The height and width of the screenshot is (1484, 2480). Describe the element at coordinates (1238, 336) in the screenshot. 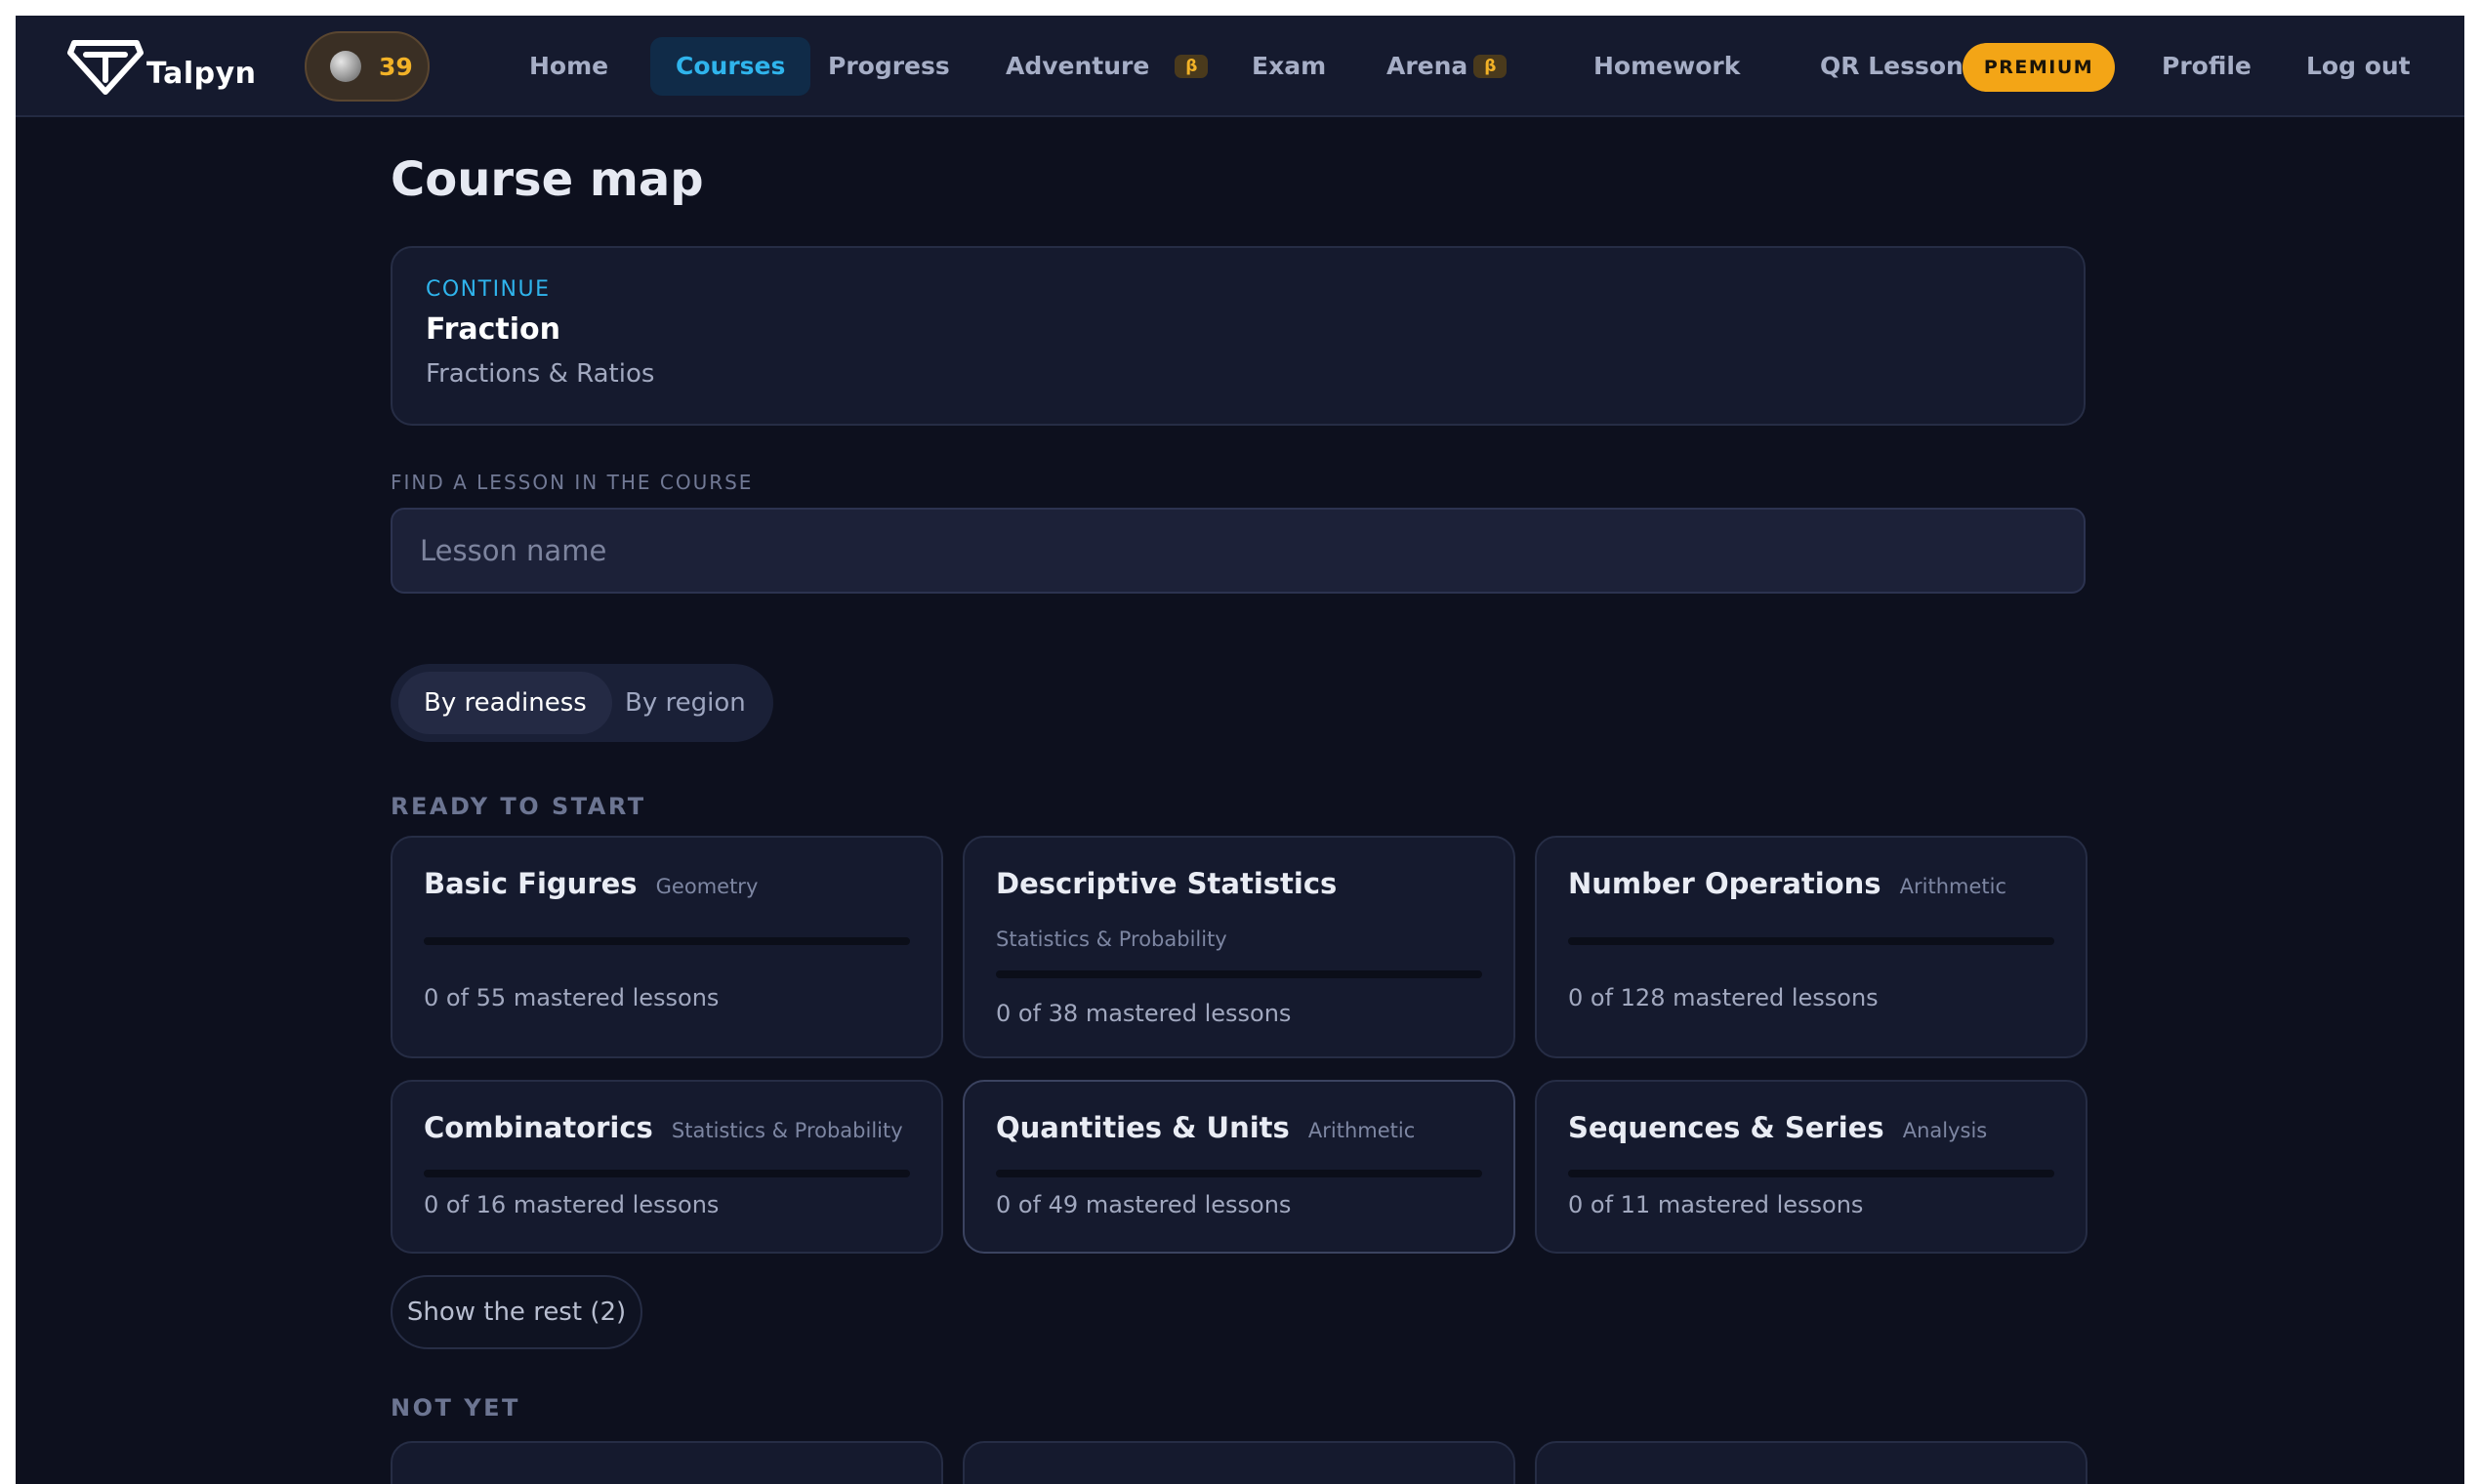

I see `continue-card: CONTINUE Fraction Fractions & Ratios` at that location.